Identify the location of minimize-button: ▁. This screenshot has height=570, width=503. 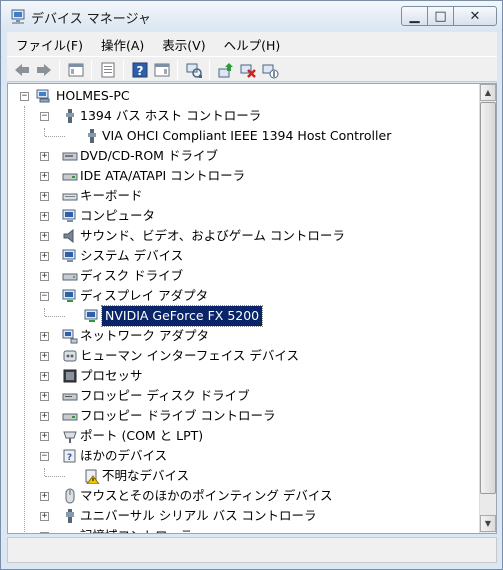
(414, 16).